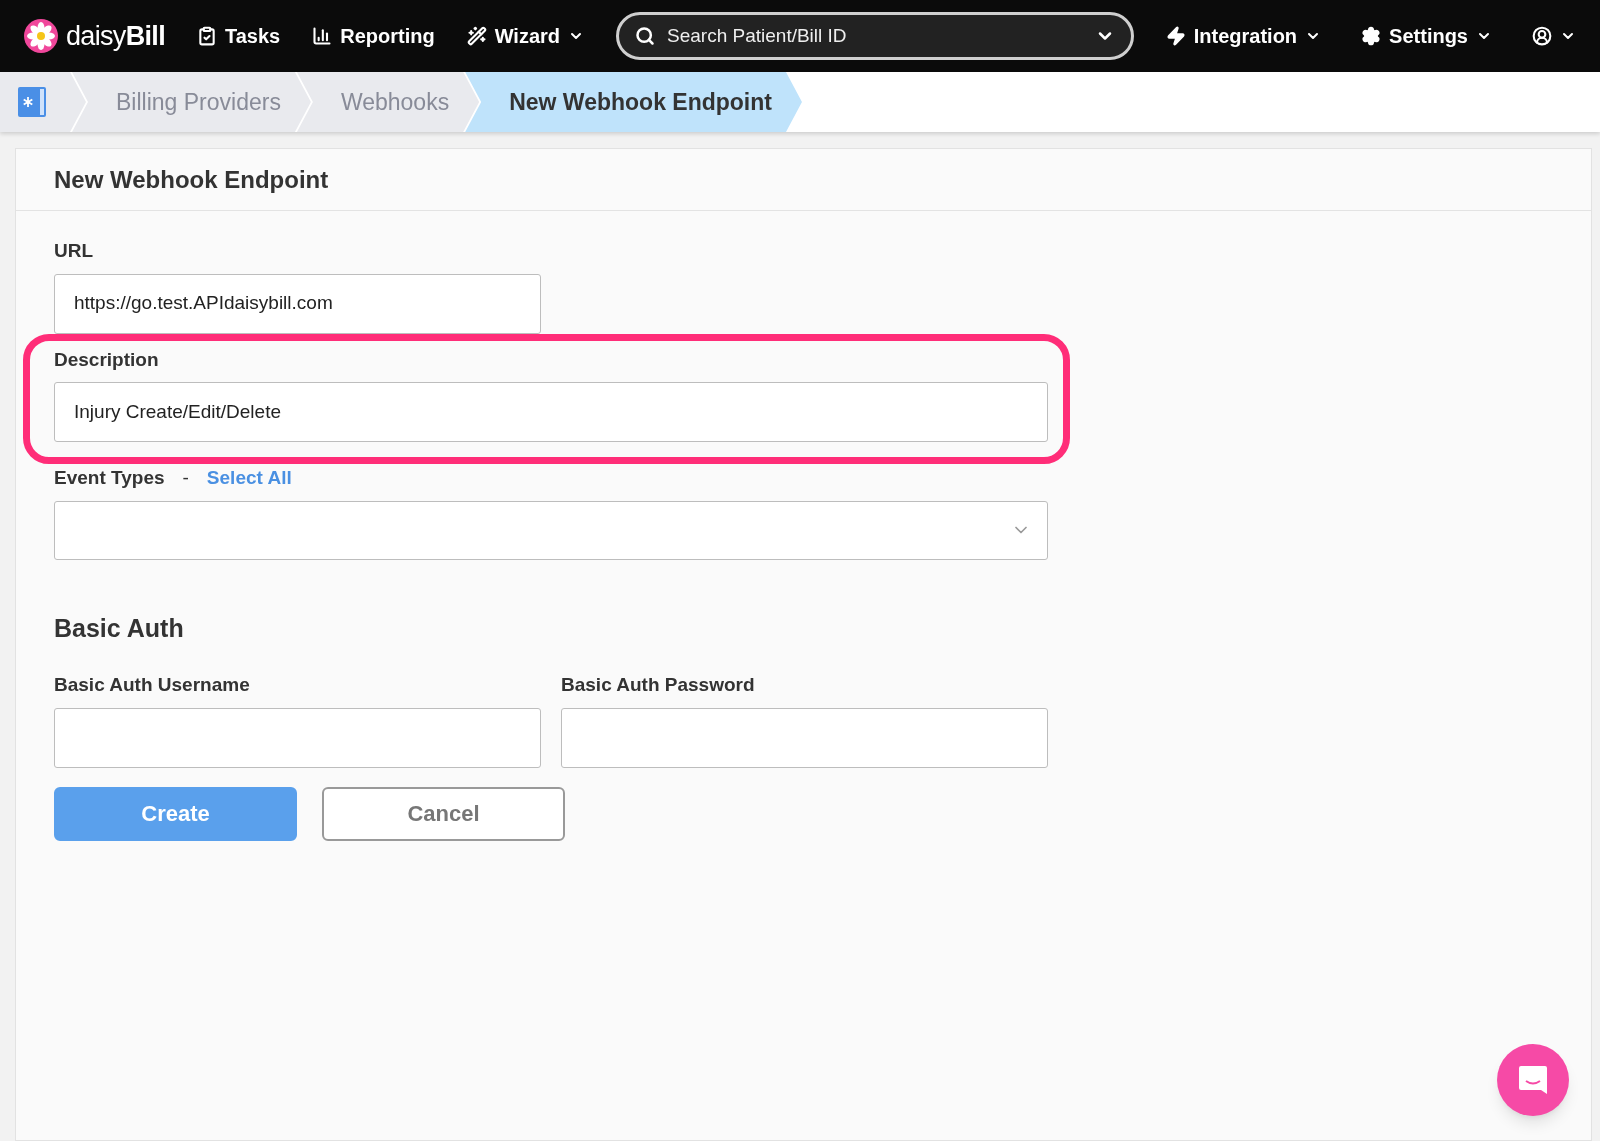 The height and width of the screenshot is (1141, 1600). I want to click on search-field: Search Patient/Bill ID, so click(875, 36).